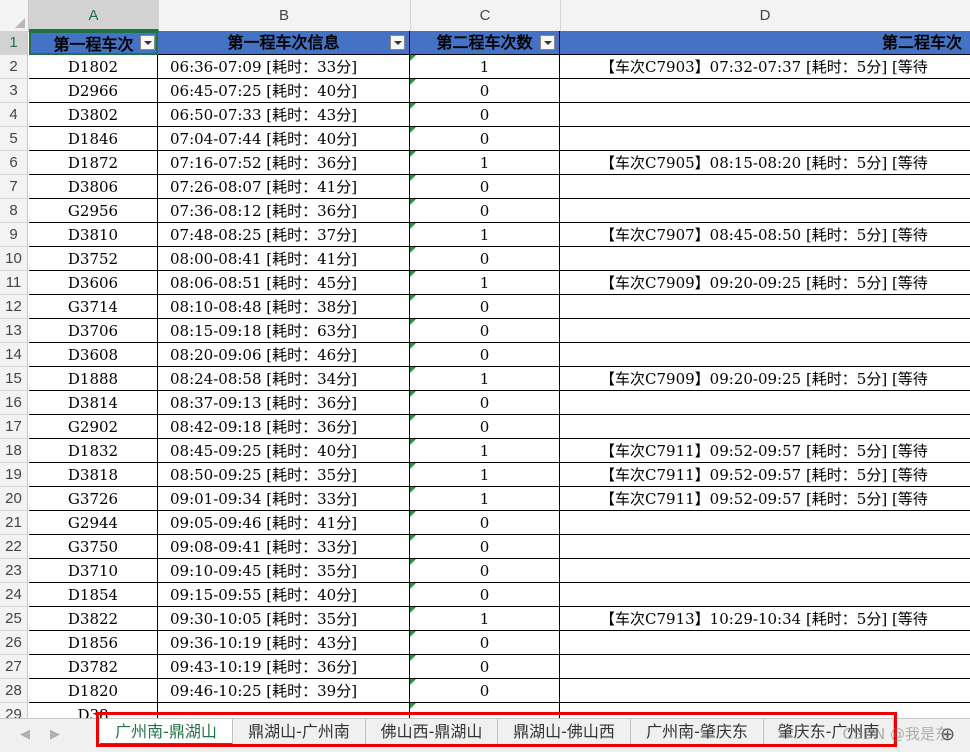 The image size is (970, 752). What do you see at coordinates (14, 91) in the screenshot?
I see `row-header: 3` at bounding box center [14, 91].